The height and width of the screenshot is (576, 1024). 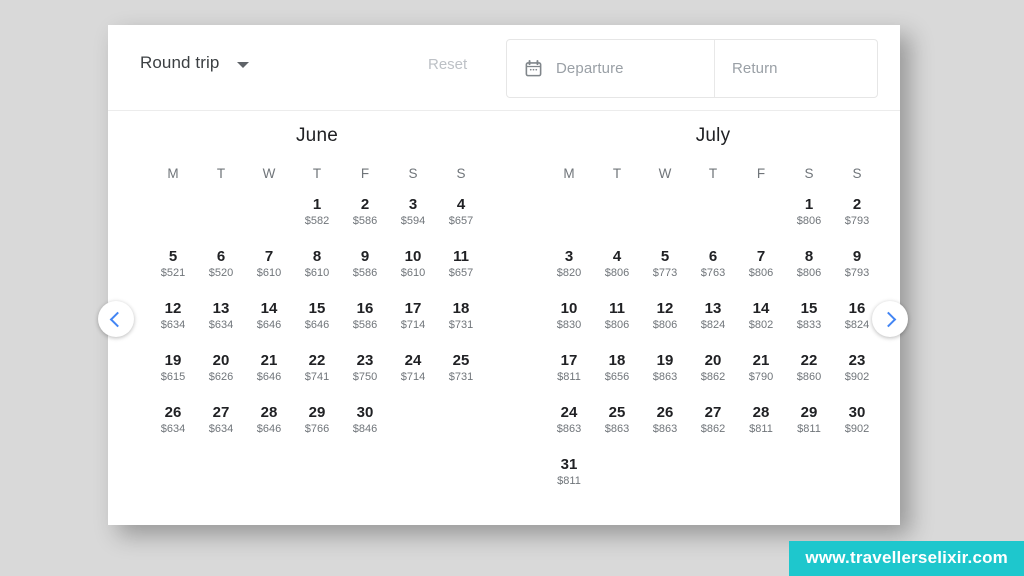 I want to click on day-cell: 6 $520, so click(x=221, y=267).